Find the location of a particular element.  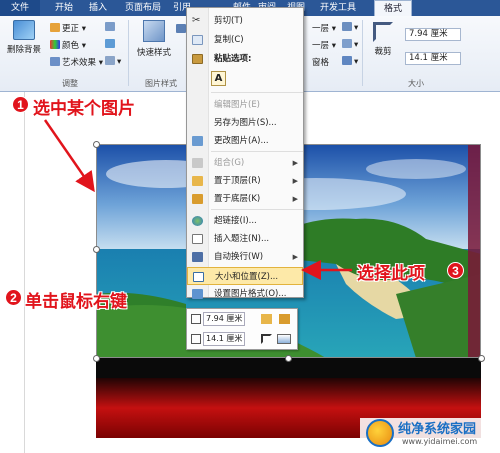

artistic-effects-button: 艺术效果 ▾ is located at coordinates (76, 62).